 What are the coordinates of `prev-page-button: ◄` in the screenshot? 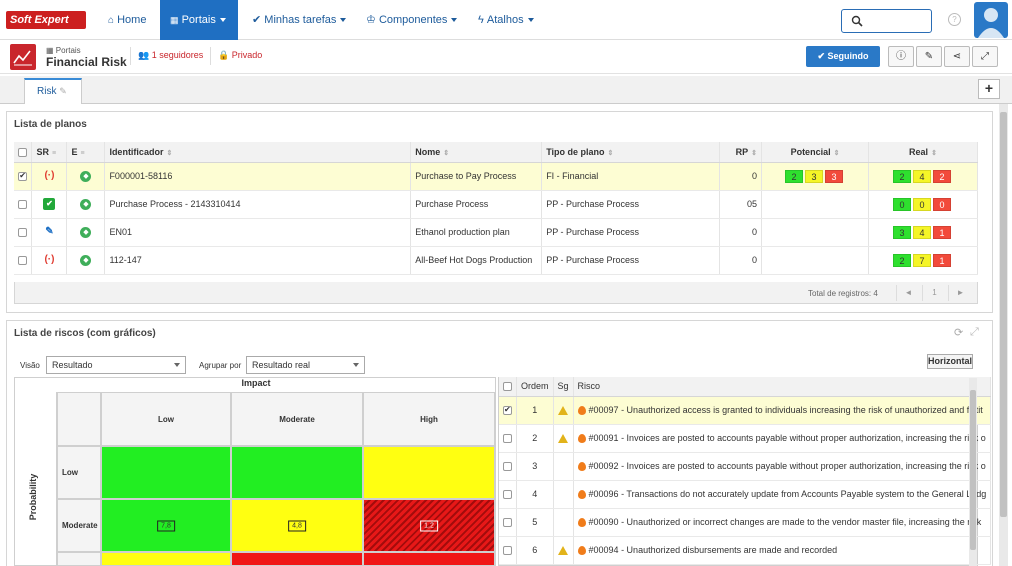 It's located at (908, 293).